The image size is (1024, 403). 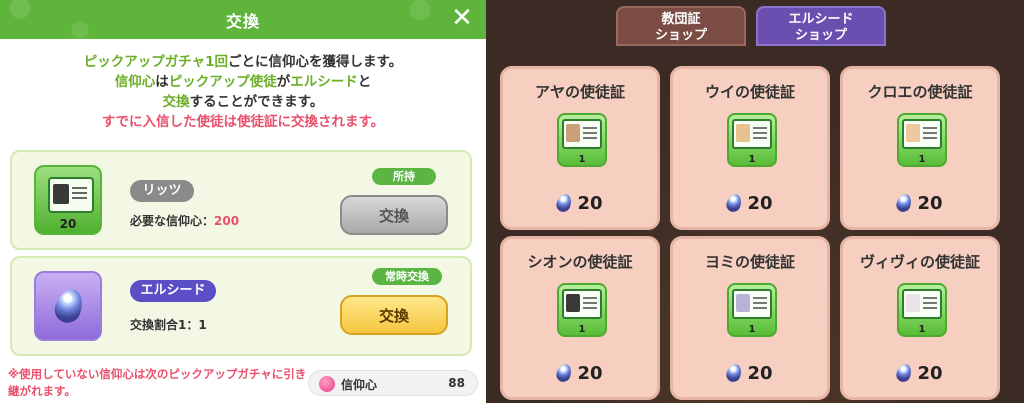 I want to click on tab-cult-card-shop: 教団証 ショップ, so click(x=681, y=26).